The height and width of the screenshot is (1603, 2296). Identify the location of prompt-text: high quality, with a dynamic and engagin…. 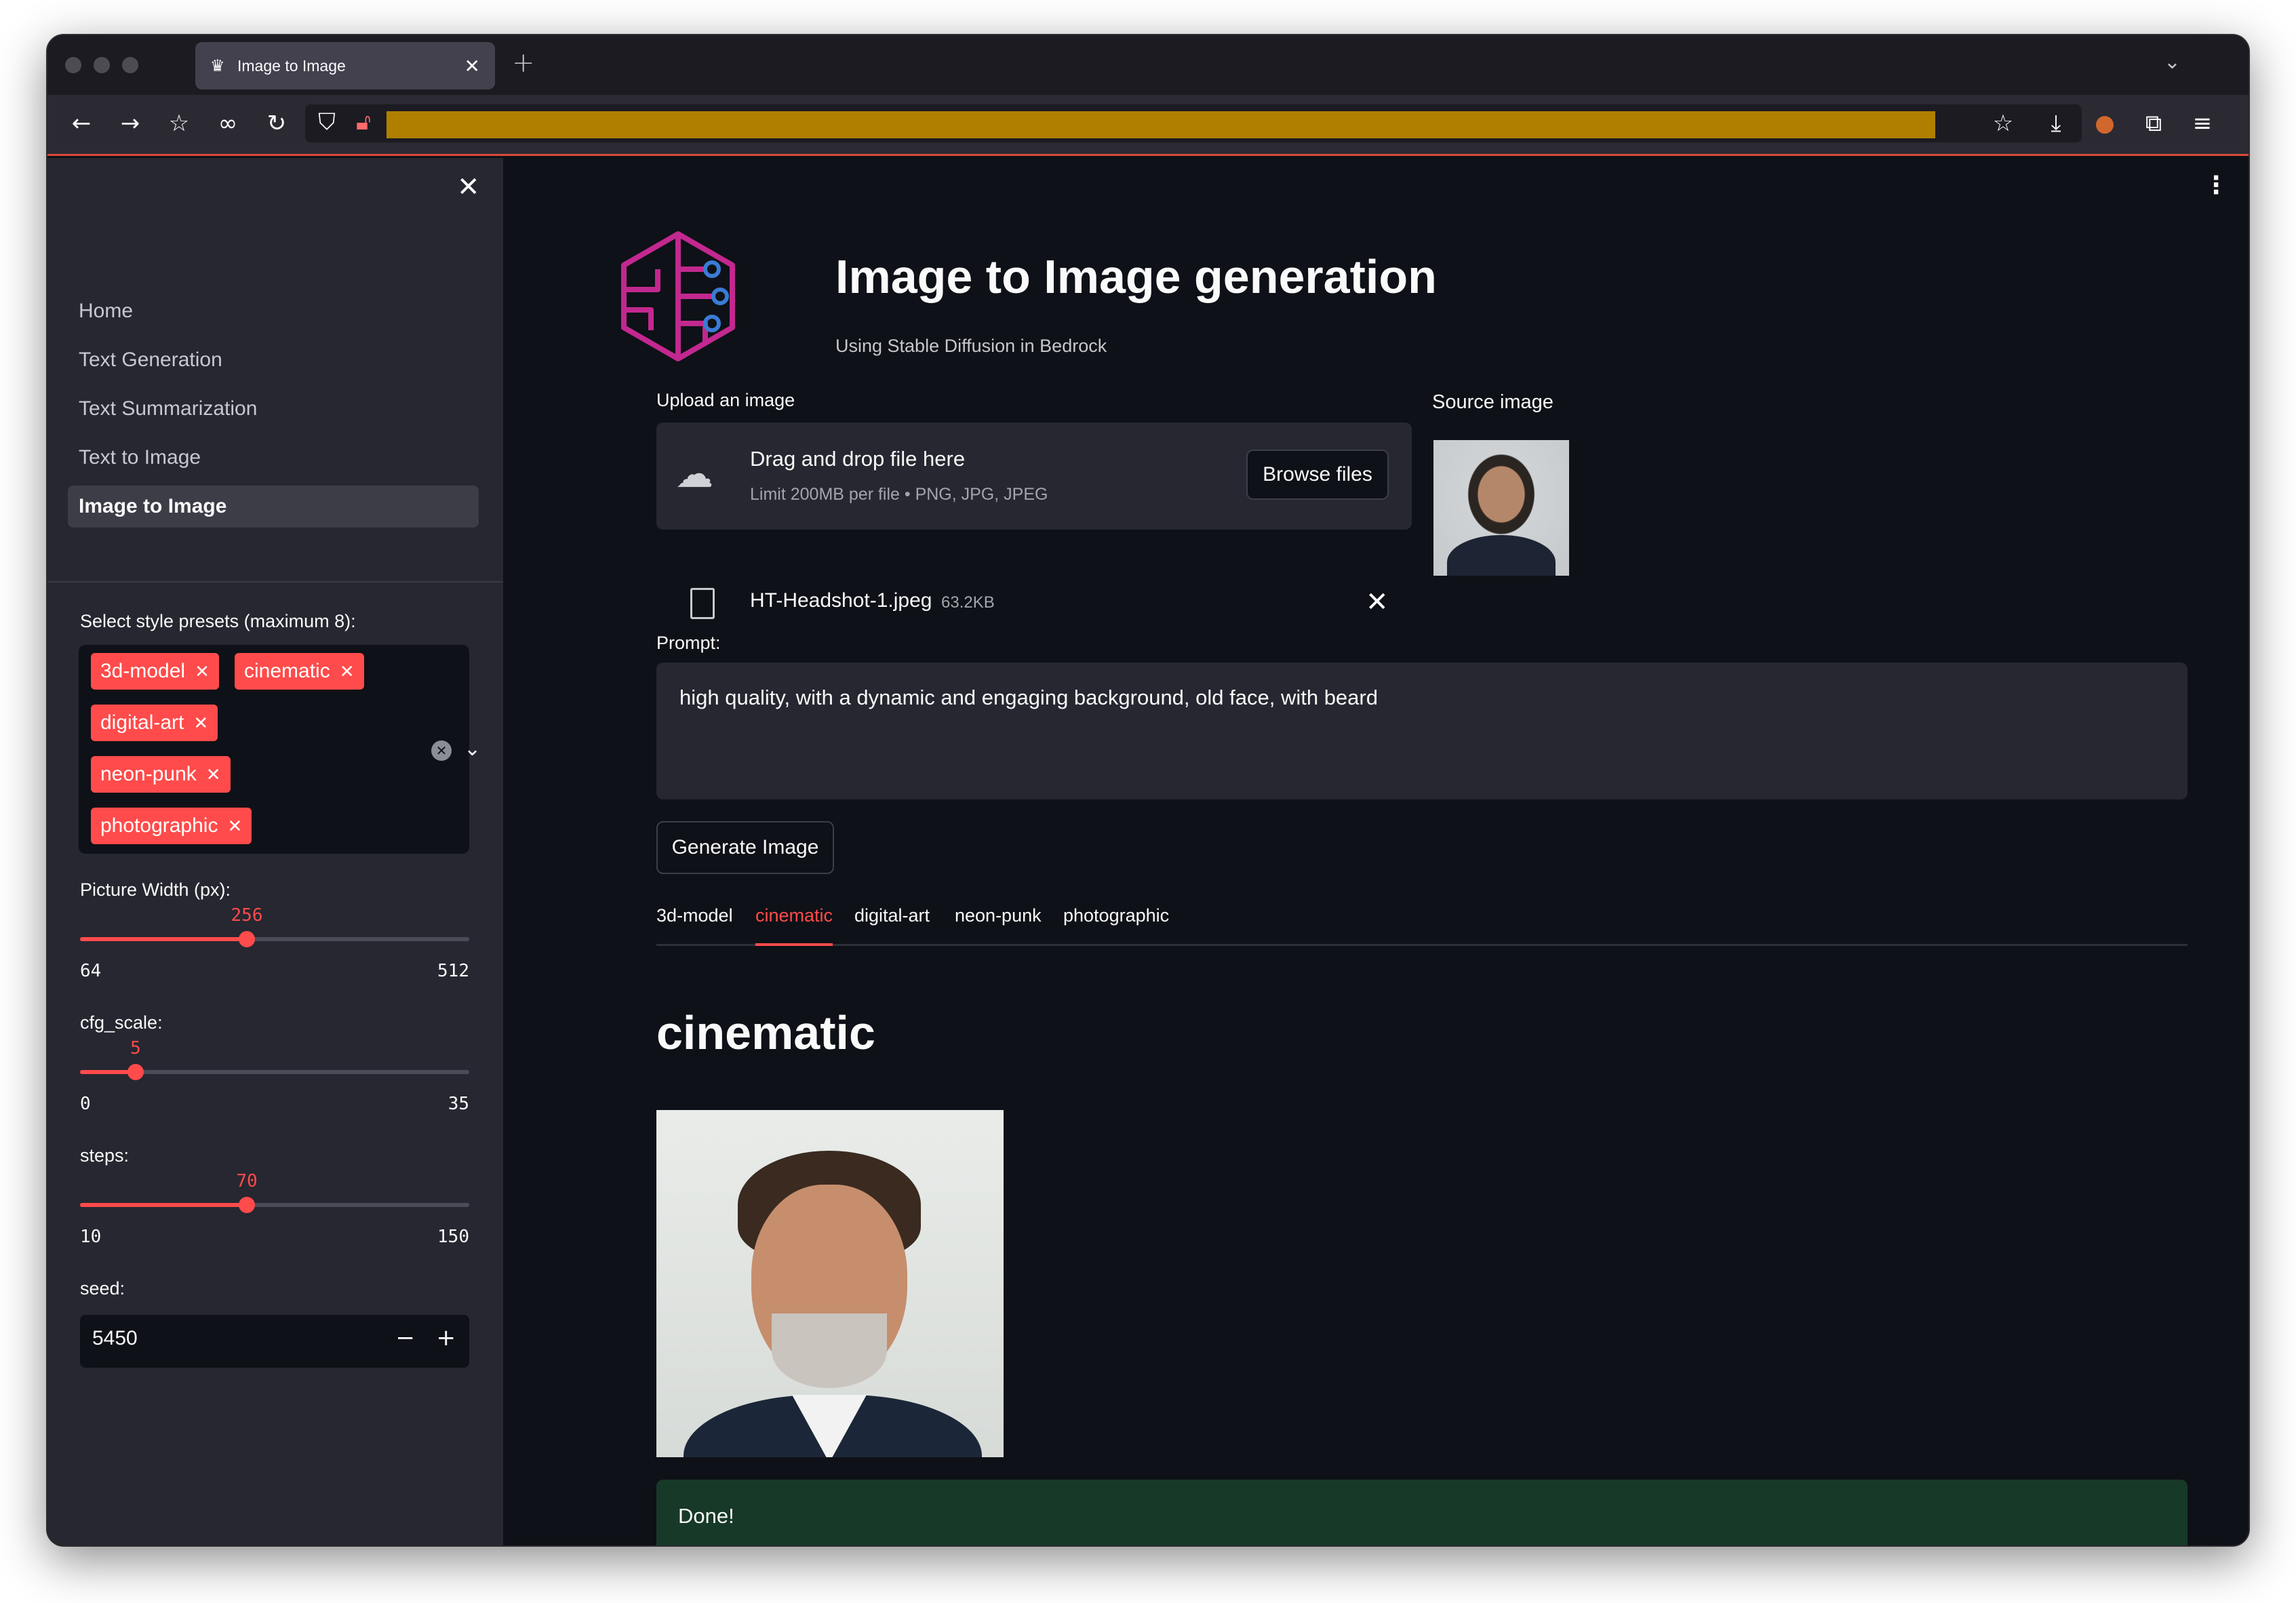
(1028, 698).